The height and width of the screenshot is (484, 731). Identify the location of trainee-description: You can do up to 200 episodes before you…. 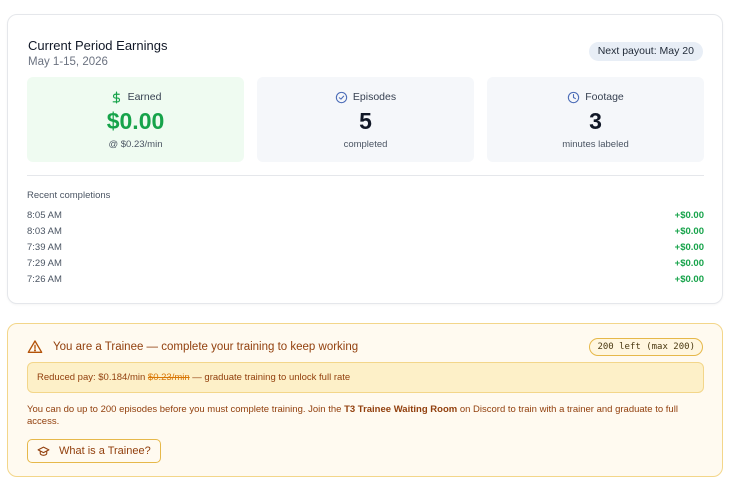
(352, 415).